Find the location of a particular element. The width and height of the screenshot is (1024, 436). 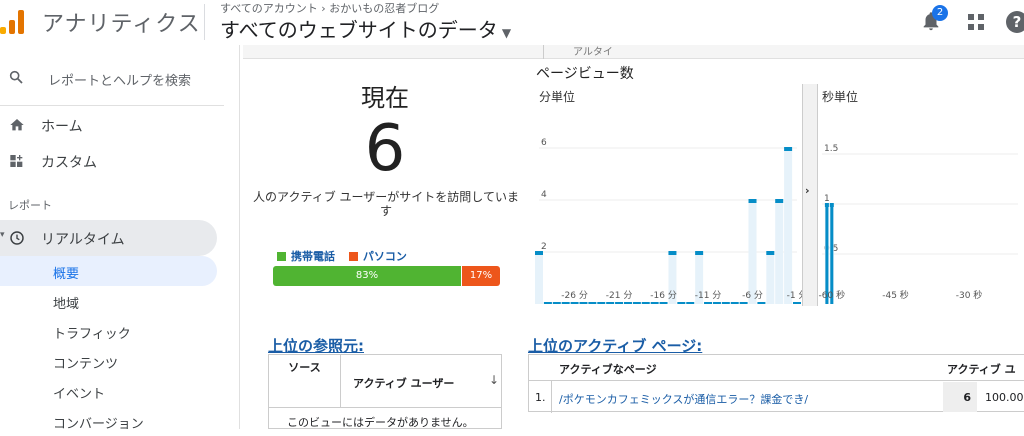

legend-mobile-label: 携帯電話 is located at coordinates (313, 256).